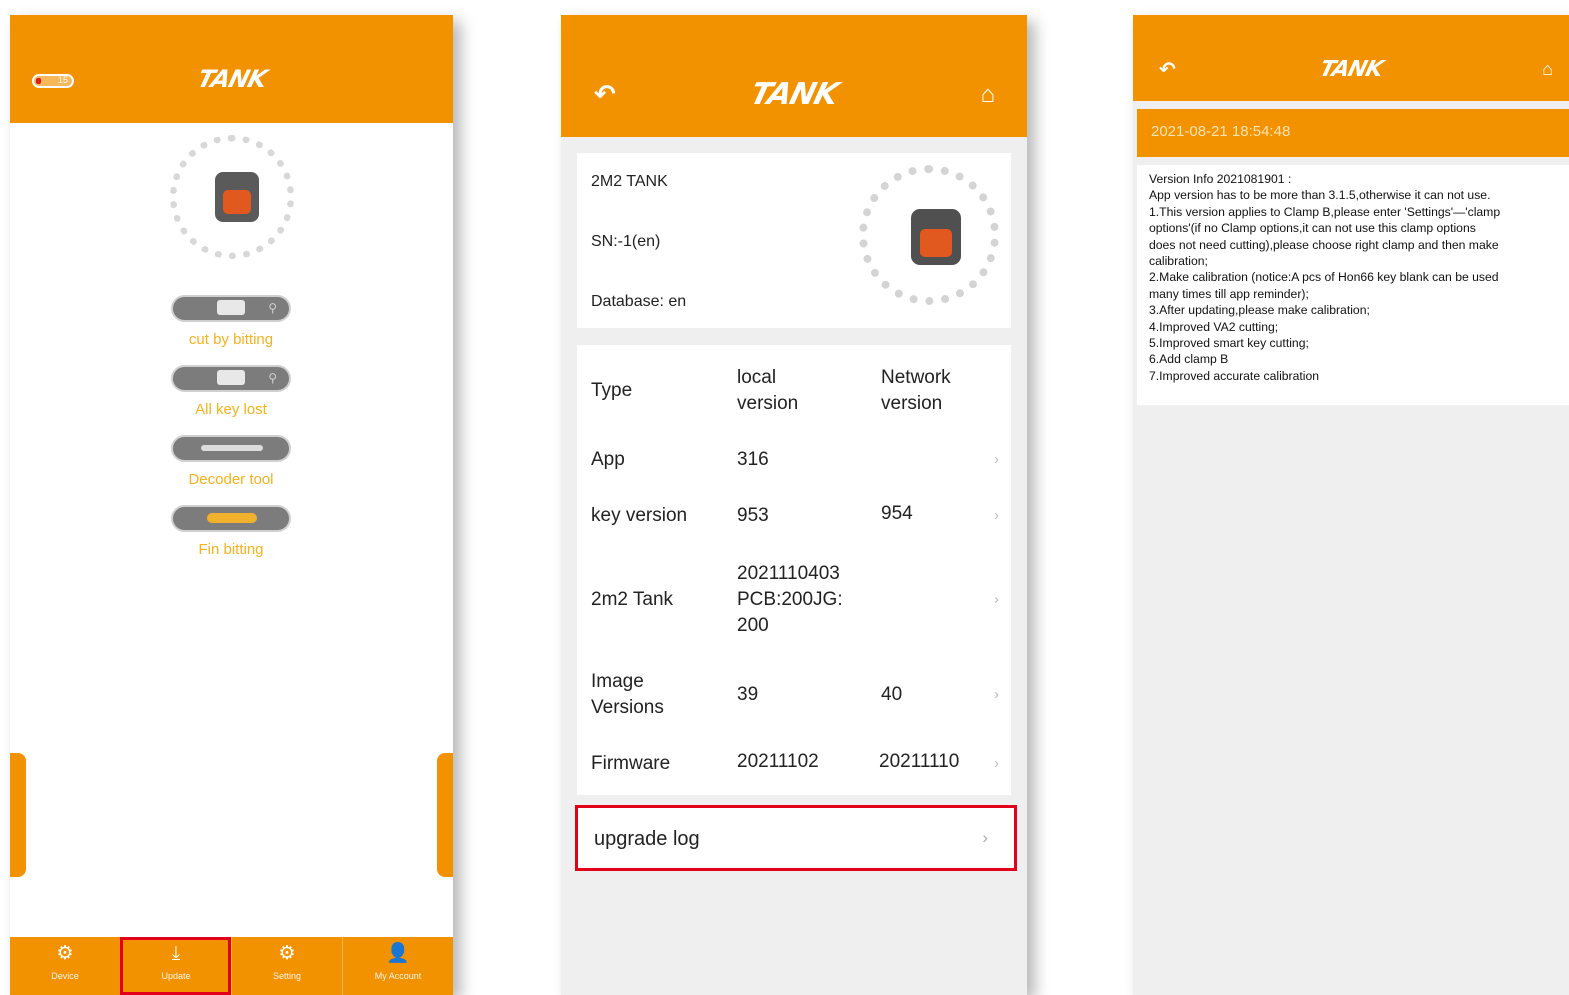 Image resolution: width=1569 pixels, height=995 pixels. I want to click on menu-label: All key lost, so click(231, 409).